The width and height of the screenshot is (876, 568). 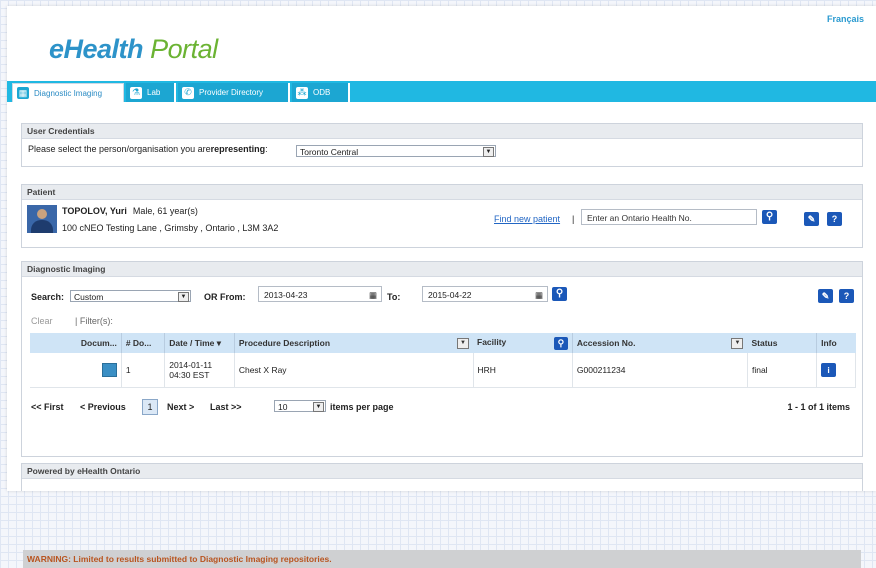 I want to click on info-cell: i, so click(x=836, y=370).